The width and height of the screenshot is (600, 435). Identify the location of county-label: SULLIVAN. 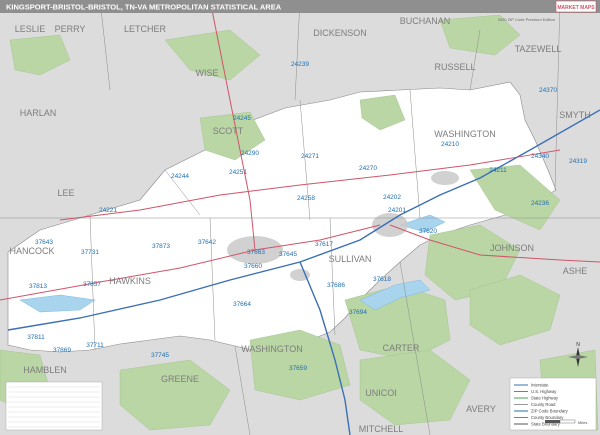
(350, 259).